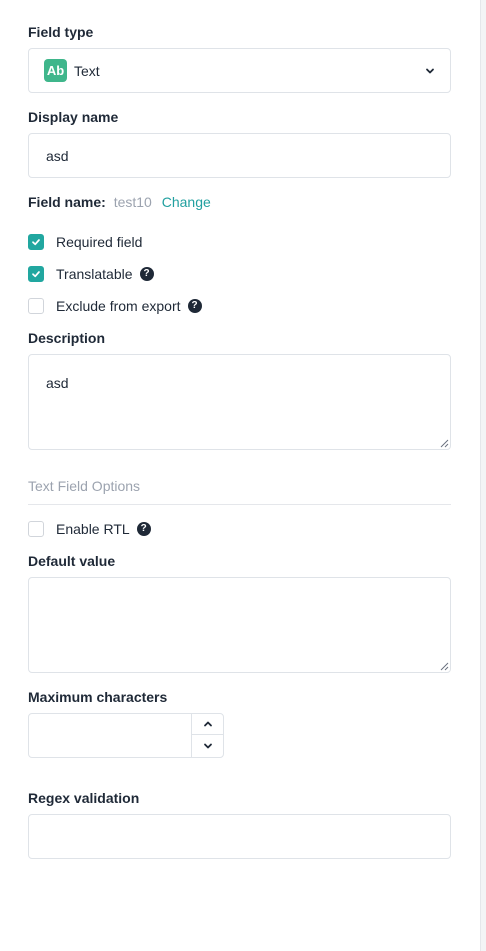 This screenshot has height=951, width=486. I want to click on text-field-options-title: Text Field Options, so click(84, 486).